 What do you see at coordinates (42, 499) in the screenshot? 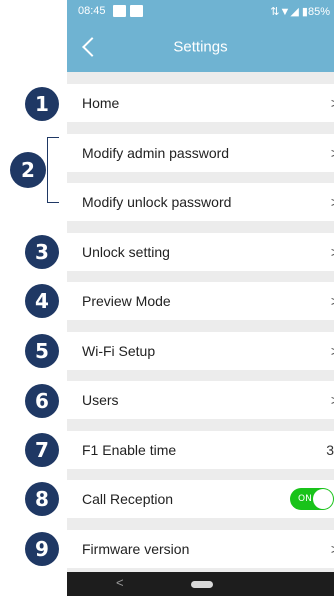
I see `callout-8: 8` at bounding box center [42, 499].